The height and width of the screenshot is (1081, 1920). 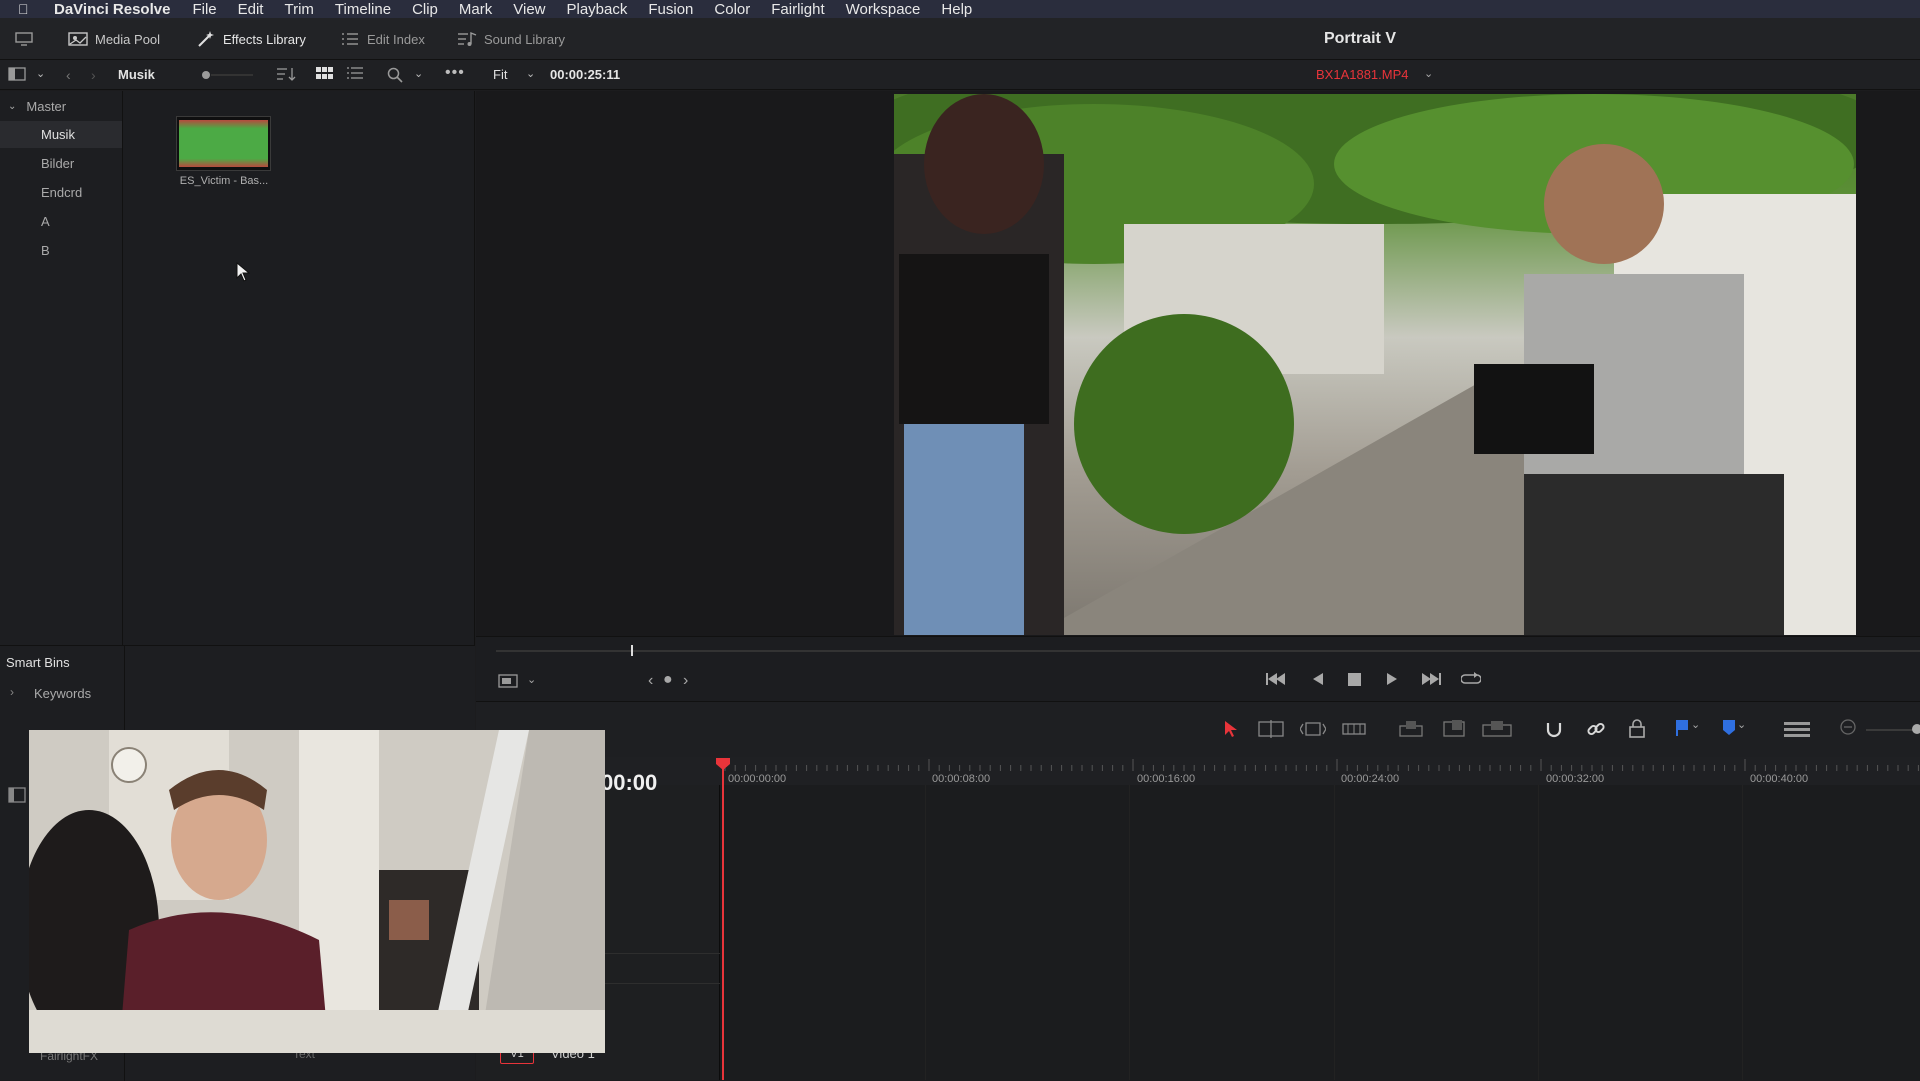 What do you see at coordinates (112, 9) in the screenshot?
I see `menu-app-name: DaVinci Resolve` at bounding box center [112, 9].